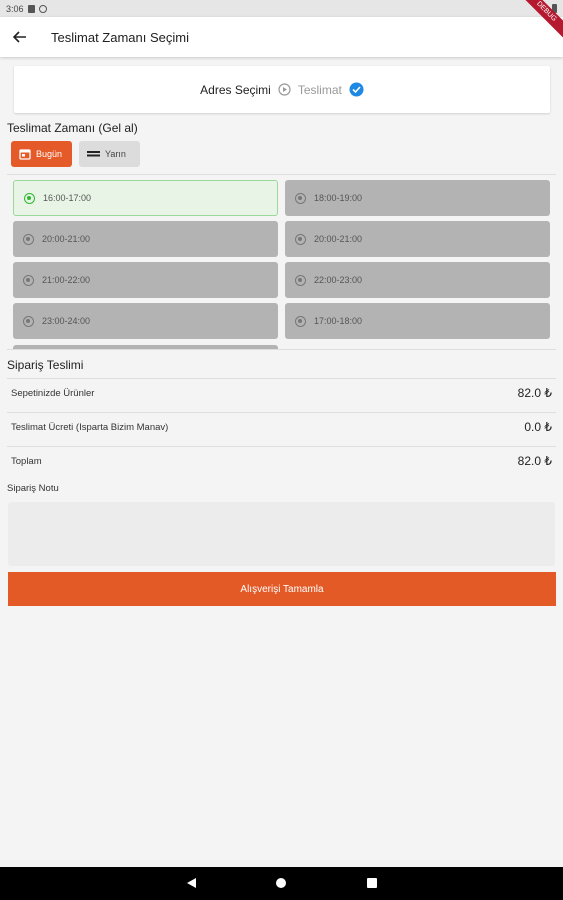  Describe the element at coordinates (29, 198) in the screenshot. I see `radio-selected-icon` at that location.